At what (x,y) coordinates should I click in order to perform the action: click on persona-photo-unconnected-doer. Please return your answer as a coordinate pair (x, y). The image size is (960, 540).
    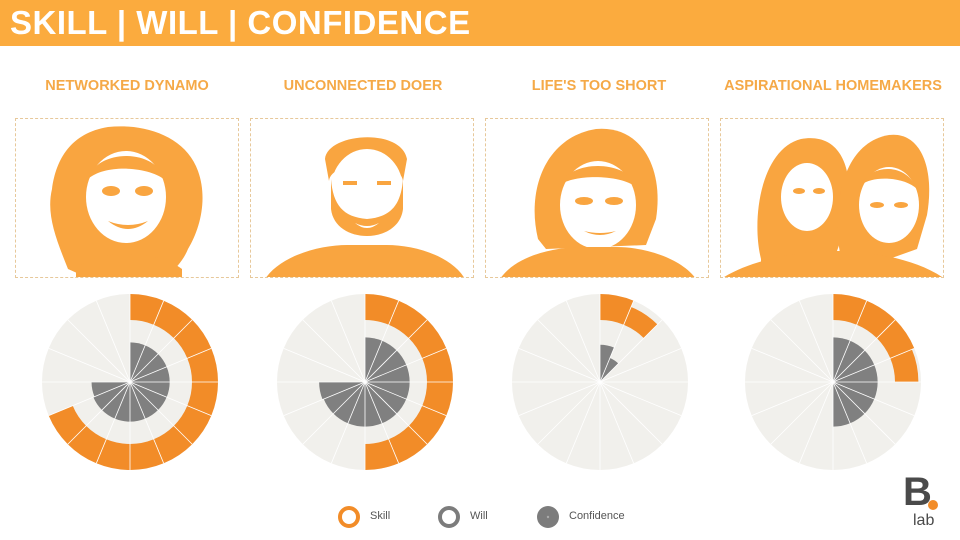
    Looking at the image, I should click on (362, 198).